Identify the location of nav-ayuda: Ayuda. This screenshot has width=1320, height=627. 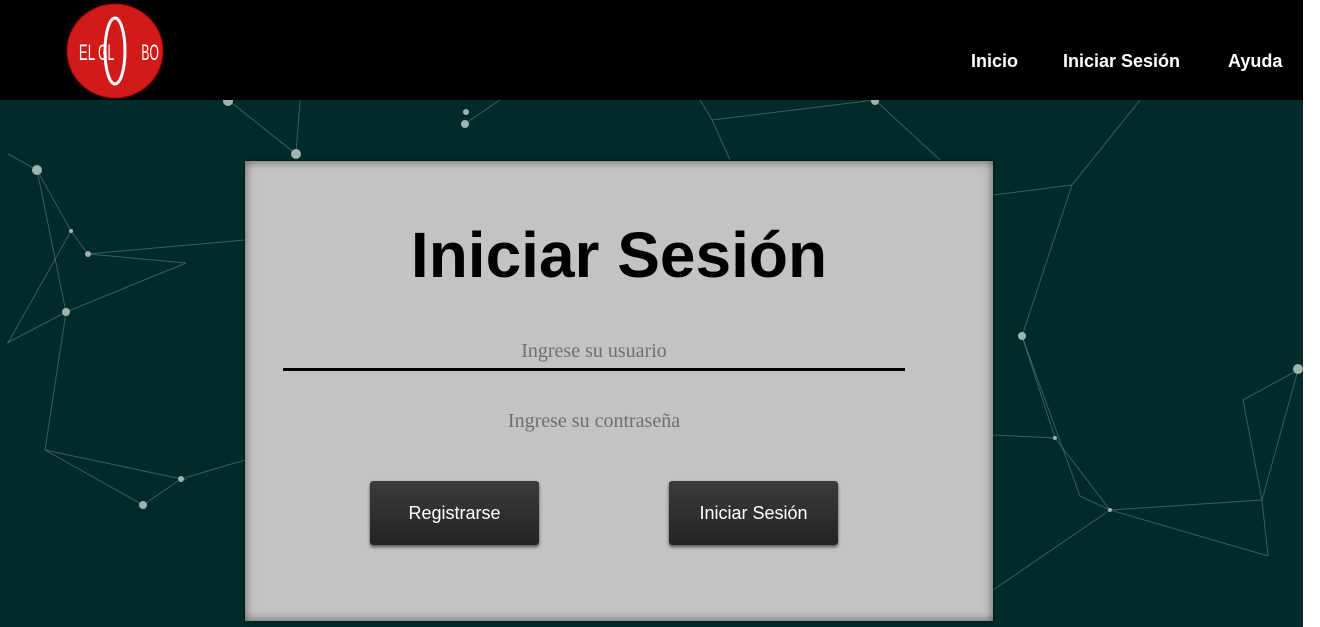
(1255, 61).